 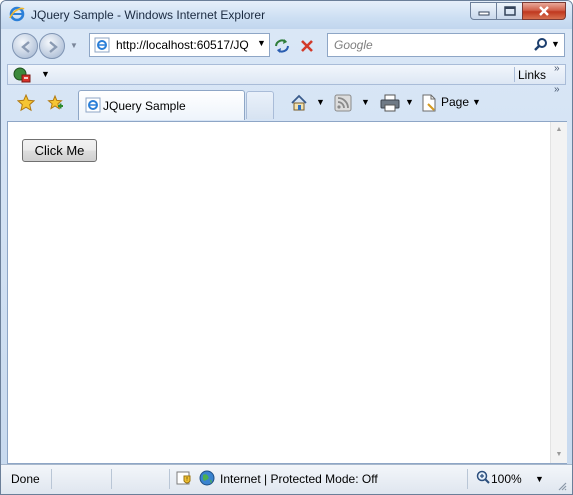 I want to click on add-favorite-icon, so click(x=55, y=103).